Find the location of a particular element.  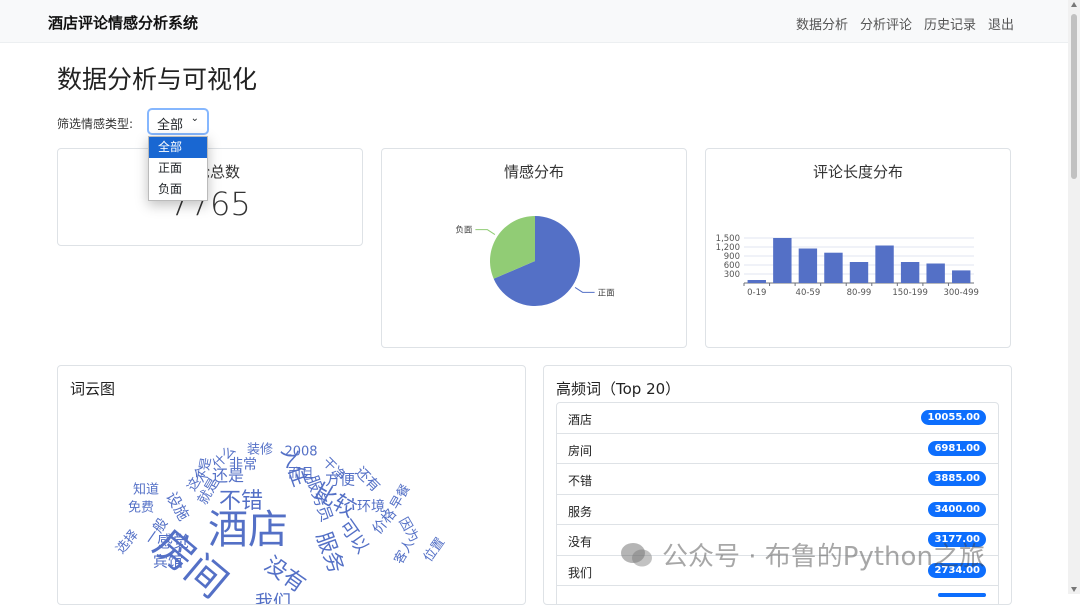

word-label: 房间 is located at coordinates (580, 450).